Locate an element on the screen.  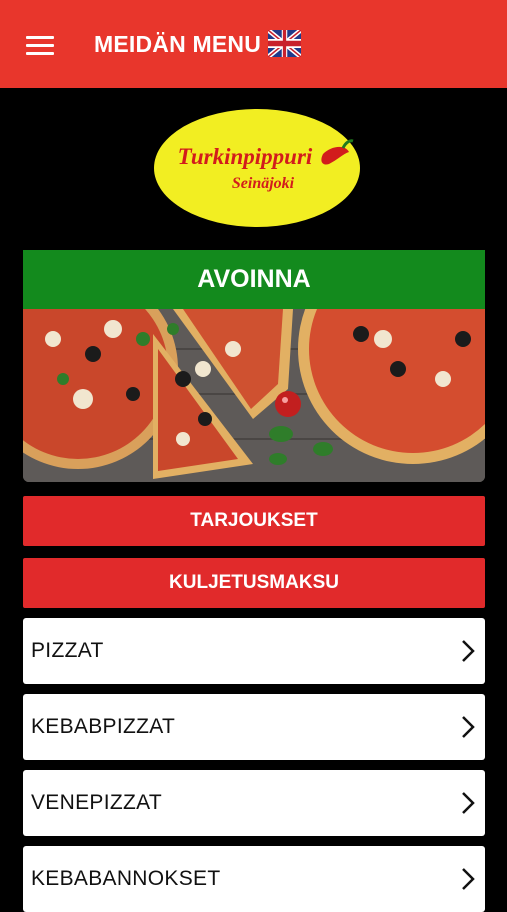
page-title: MEIDÄN MENU is located at coordinates (178, 44).